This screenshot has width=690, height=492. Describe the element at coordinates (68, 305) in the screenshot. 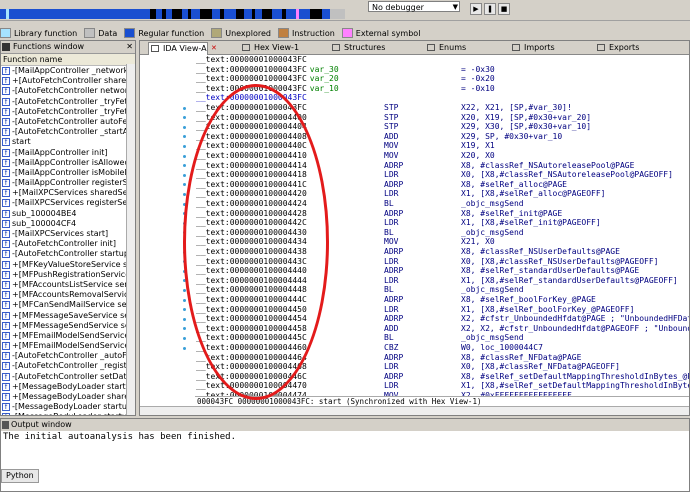

I see `function-list-item: f+[MFCanSendMailService serviceNa` at that location.